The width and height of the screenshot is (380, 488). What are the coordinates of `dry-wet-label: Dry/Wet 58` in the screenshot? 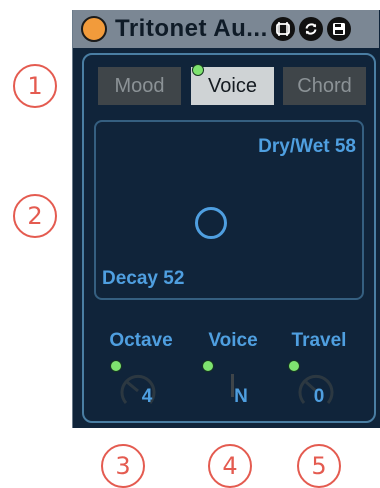 It's located at (307, 146).